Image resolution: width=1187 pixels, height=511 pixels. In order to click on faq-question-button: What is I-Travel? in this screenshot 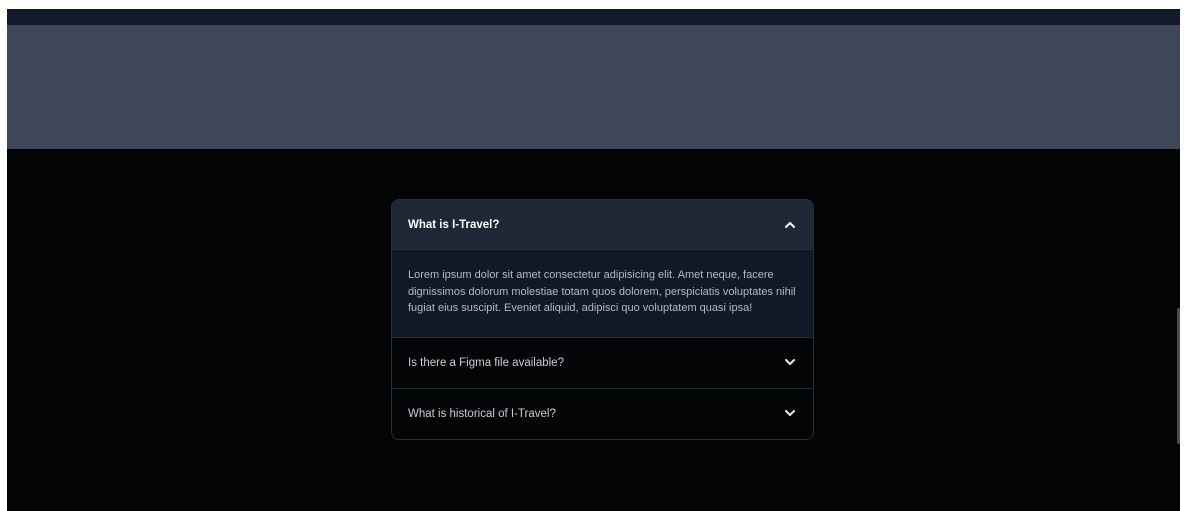, I will do `click(602, 225)`.